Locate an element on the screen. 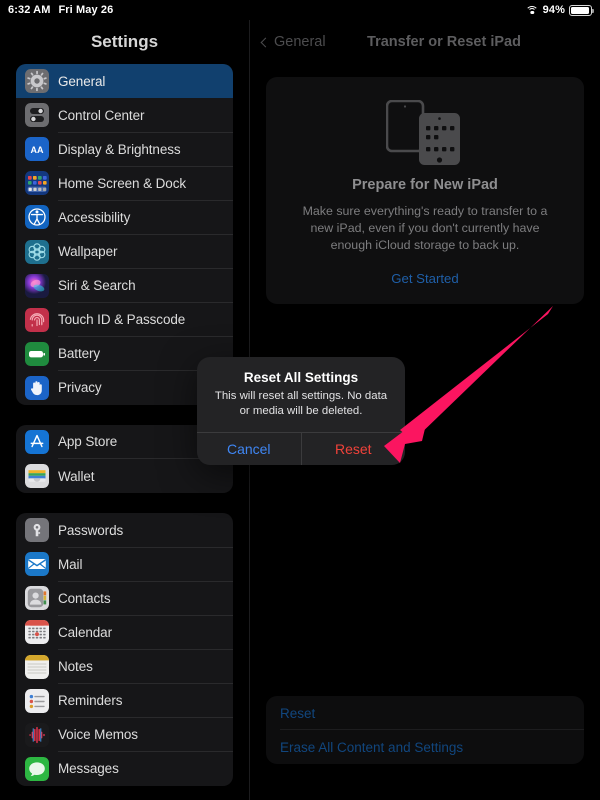 This screenshot has width=600, height=800. erase-all-content-row: Erase All Content and Settings is located at coordinates (425, 747).